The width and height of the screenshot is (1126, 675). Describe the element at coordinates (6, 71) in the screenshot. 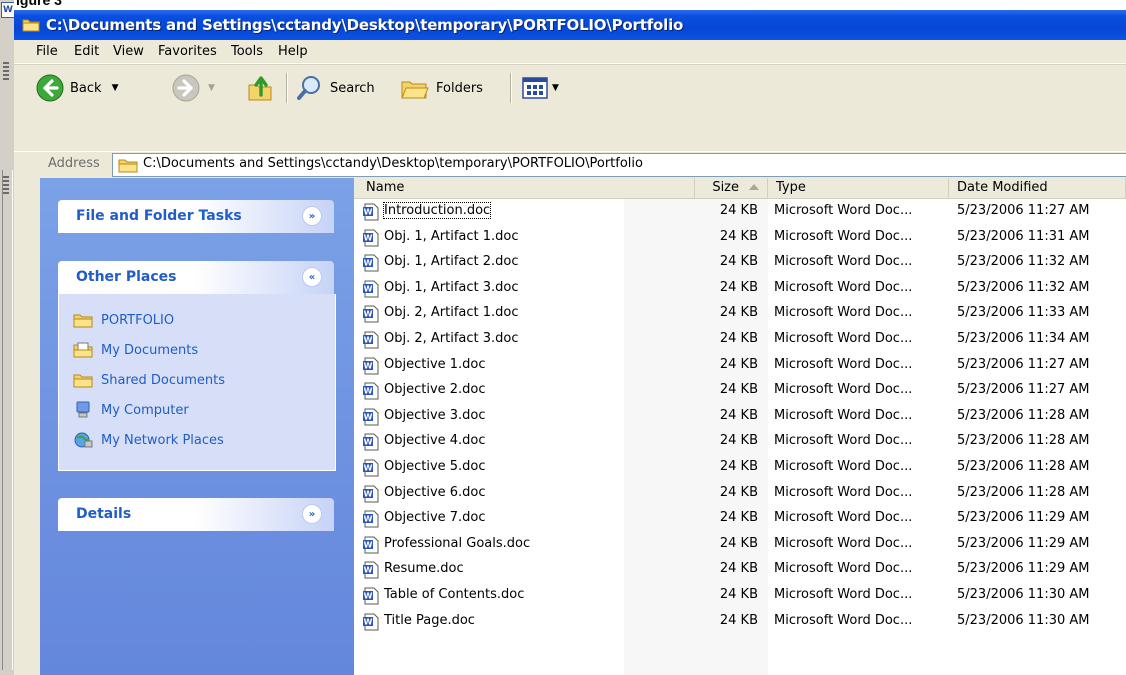

I see `toolbar-grip` at that location.